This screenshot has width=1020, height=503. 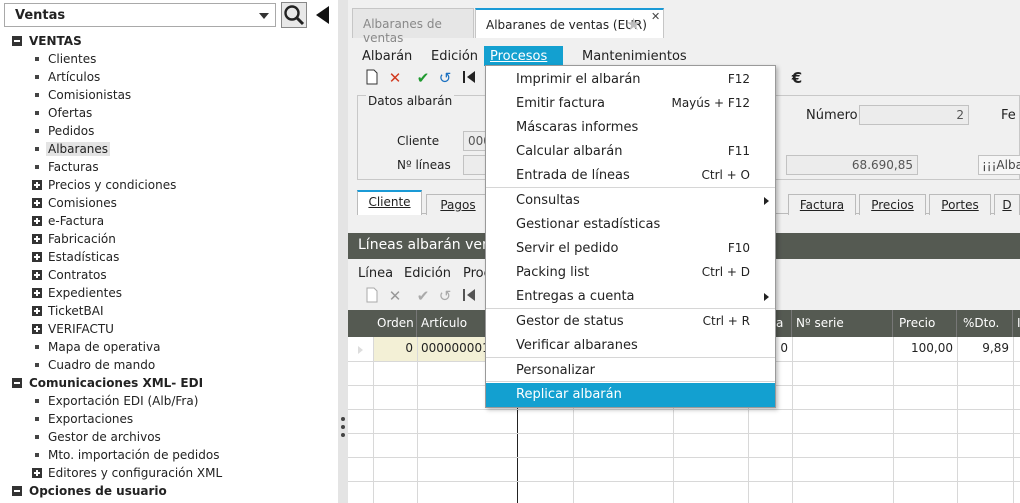 What do you see at coordinates (294, 15) in the screenshot?
I see `search-button` at bounding box center [294, 15].